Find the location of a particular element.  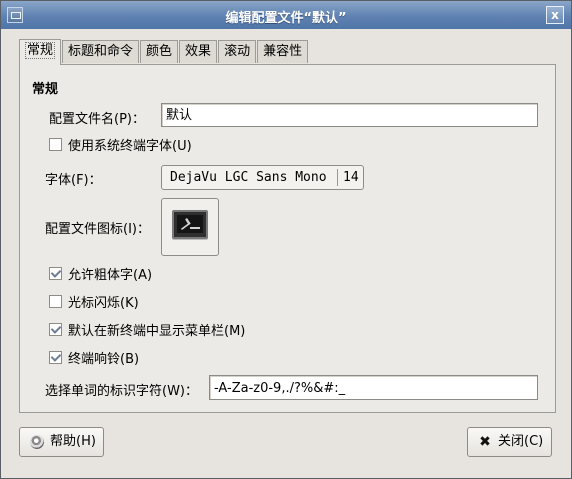

word-chars-input: -A-Za-z0-9,./?%&#:_ is located at coordinates (373, 387).